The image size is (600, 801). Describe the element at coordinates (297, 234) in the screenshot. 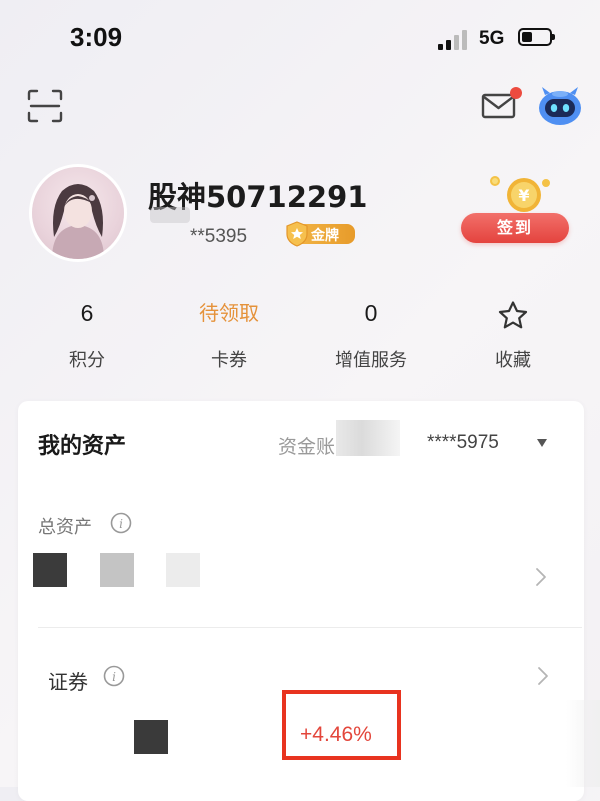

I see `gold-shield-icon` at that location.